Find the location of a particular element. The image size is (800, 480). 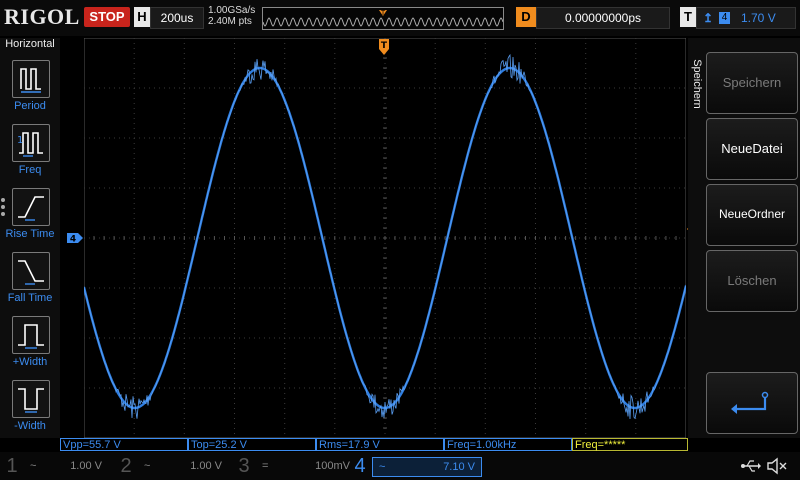

waveform-overview: T is located at coordinates (383, 18).